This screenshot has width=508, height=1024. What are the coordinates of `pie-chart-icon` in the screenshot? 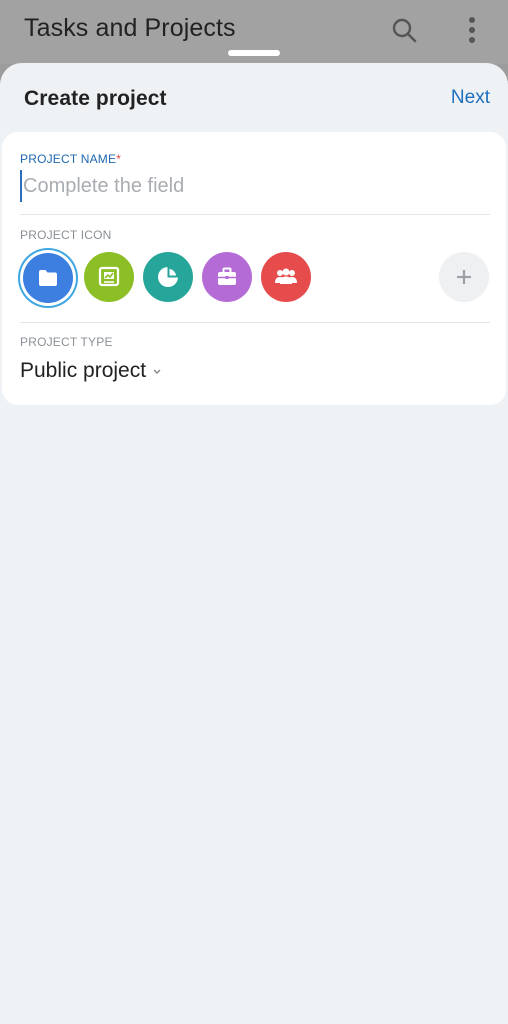 It's located at (168, 277).